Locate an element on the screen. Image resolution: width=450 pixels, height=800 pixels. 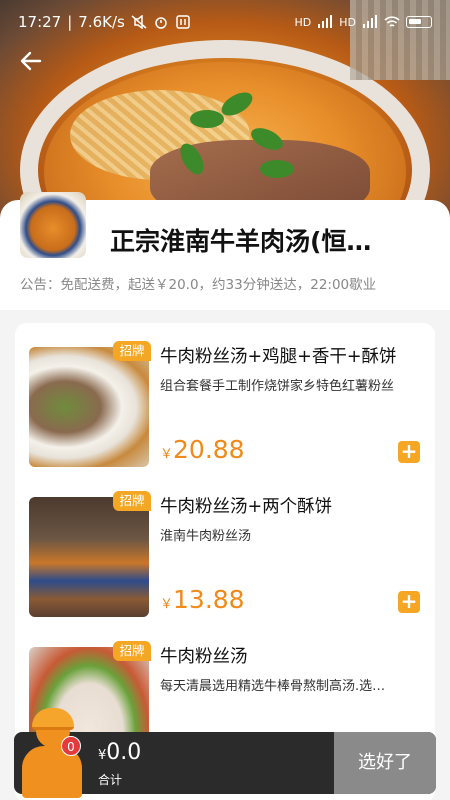
dish-title: 牛肉粉丝汤+鸡腿+香干+酥饼 is located at coordinates (278, 357).